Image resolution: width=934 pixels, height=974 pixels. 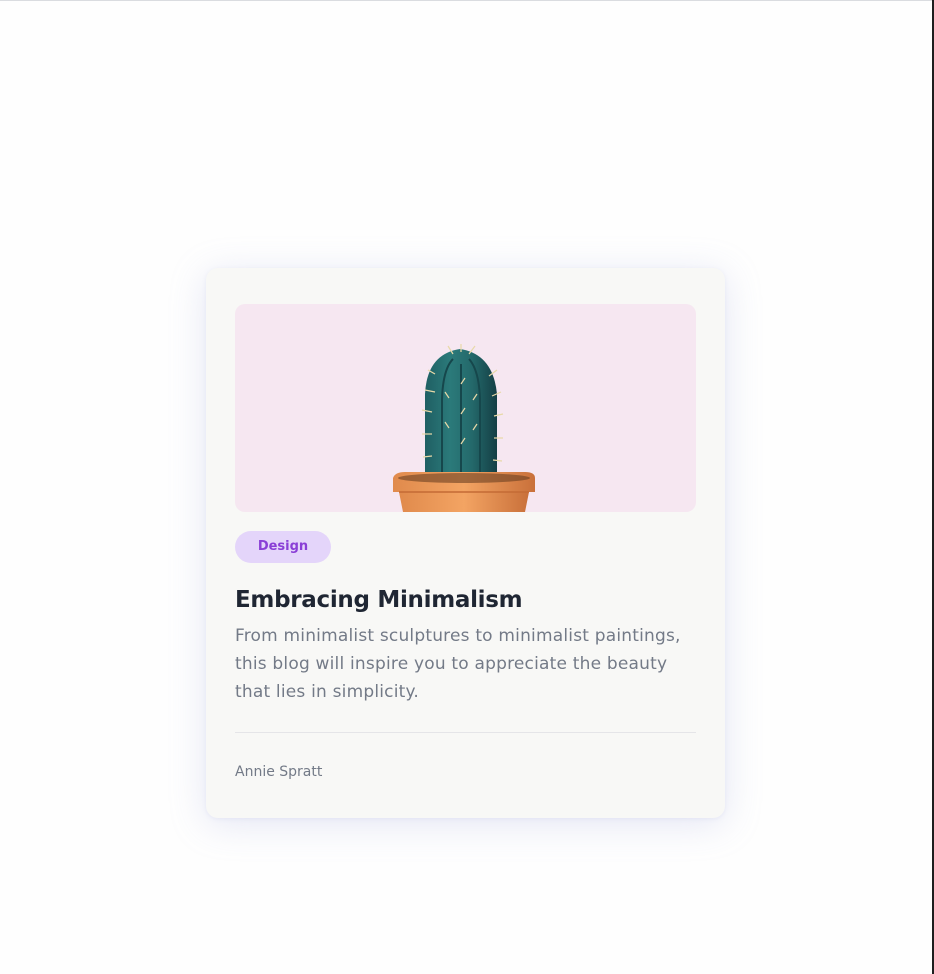 I want to click on blog-card-image, so click(x=465, y=408).